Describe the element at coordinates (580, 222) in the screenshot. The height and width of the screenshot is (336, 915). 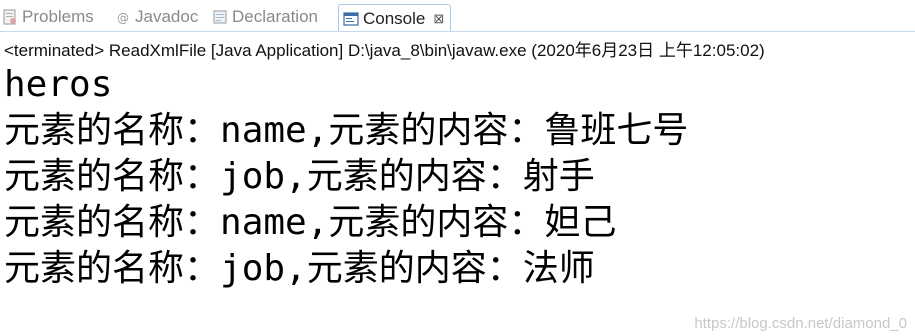
I see `element-content: 妲己` at that location.